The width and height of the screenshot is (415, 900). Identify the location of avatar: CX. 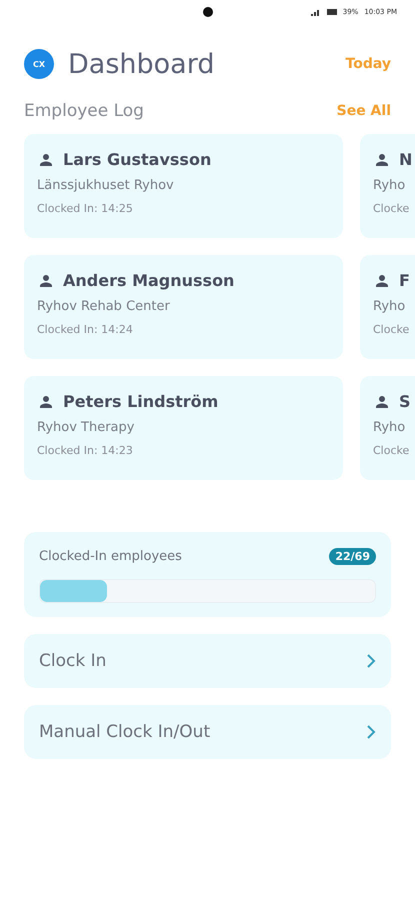
(39, 64).